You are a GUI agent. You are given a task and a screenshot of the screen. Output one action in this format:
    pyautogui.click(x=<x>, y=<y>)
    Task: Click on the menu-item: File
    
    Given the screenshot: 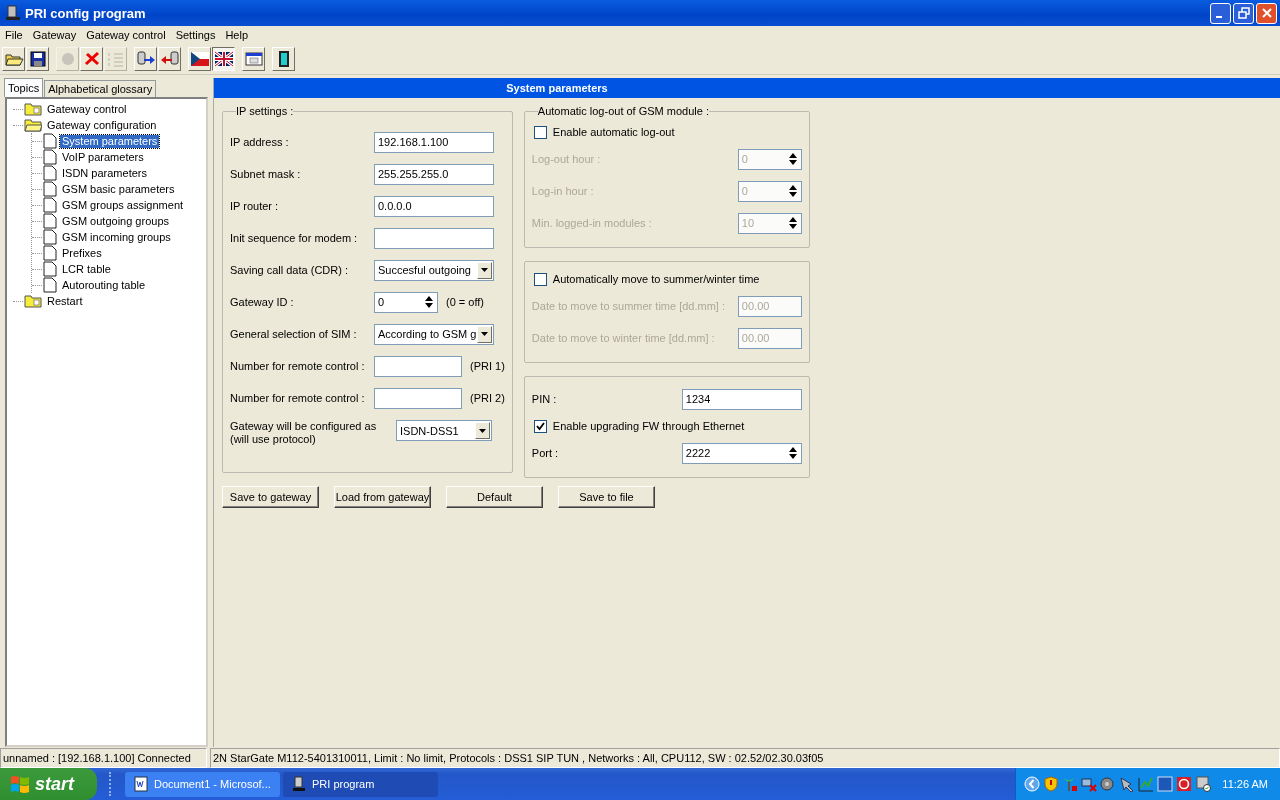 What is the action you would take?
    pyautogui.click(x=14, y=35)
    